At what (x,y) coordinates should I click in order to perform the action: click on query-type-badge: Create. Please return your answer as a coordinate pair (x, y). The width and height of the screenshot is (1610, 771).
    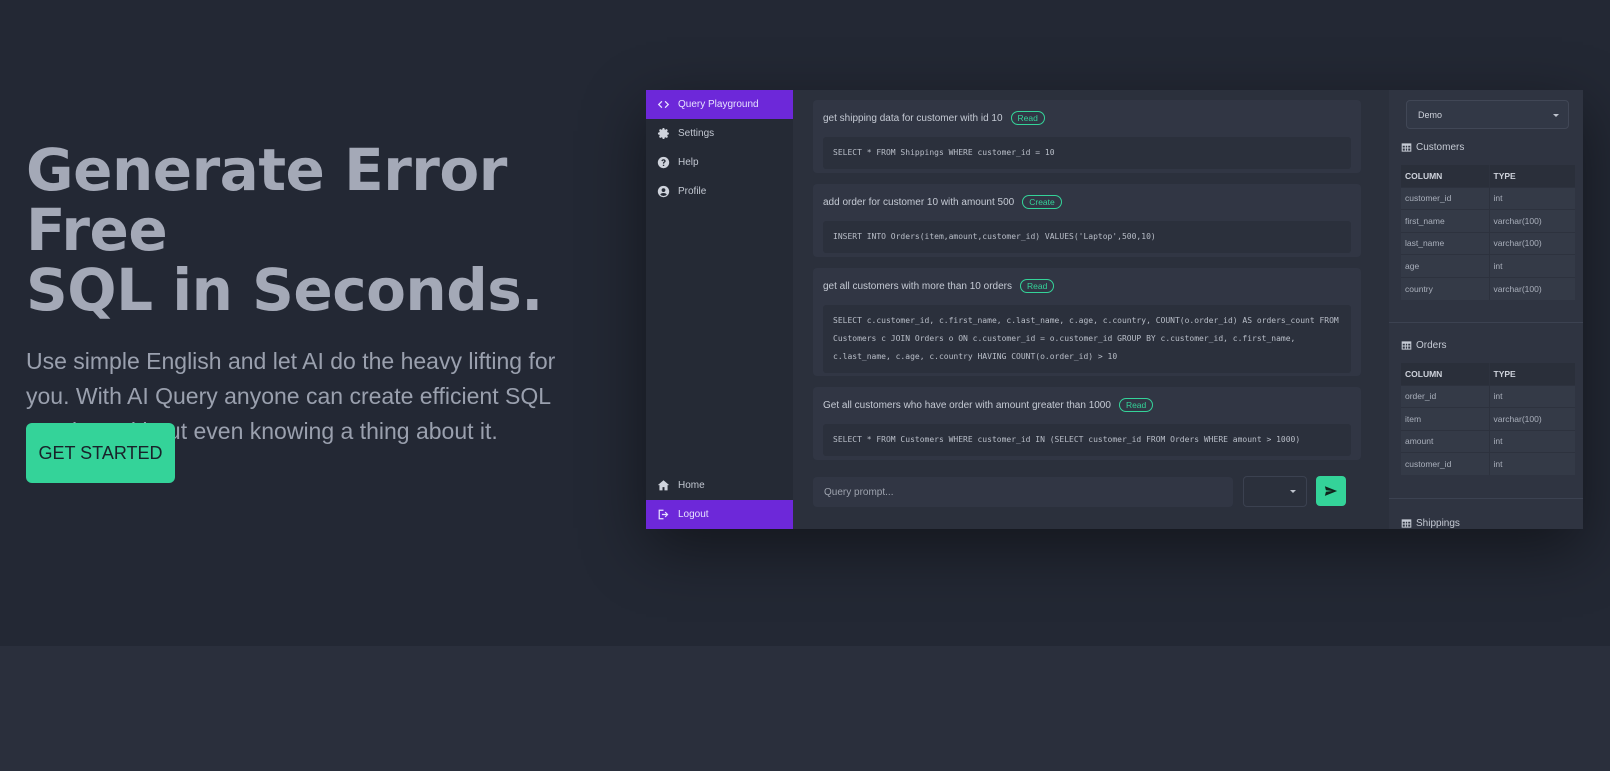
    Looking at the image, I should click on (1042, 202).